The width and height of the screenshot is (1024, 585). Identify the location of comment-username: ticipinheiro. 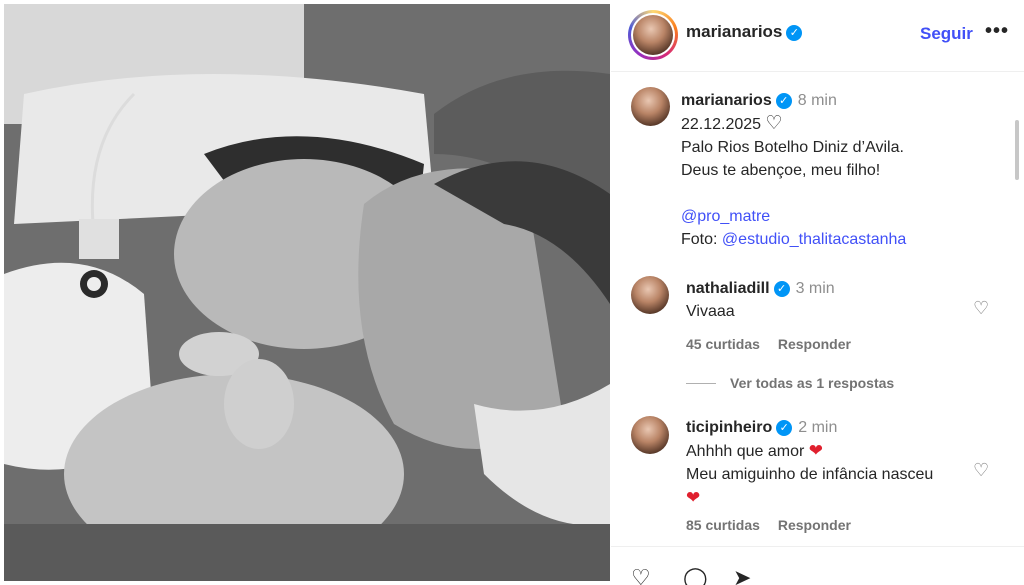
(729, 427).